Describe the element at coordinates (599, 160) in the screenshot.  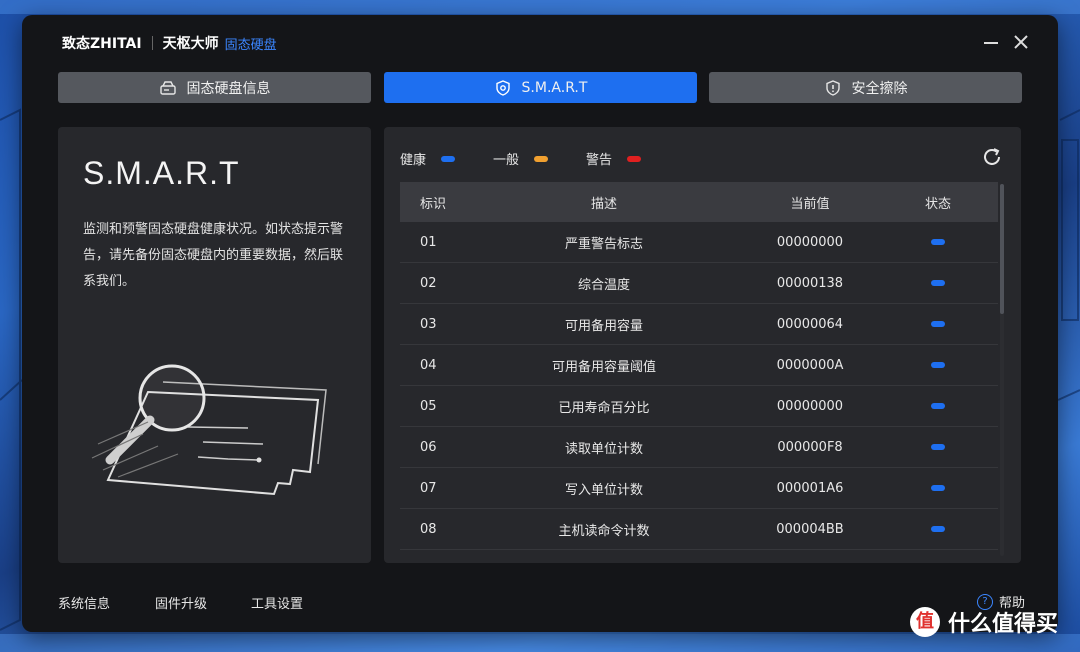
I see `legend-warning-label: 警告` at that location.